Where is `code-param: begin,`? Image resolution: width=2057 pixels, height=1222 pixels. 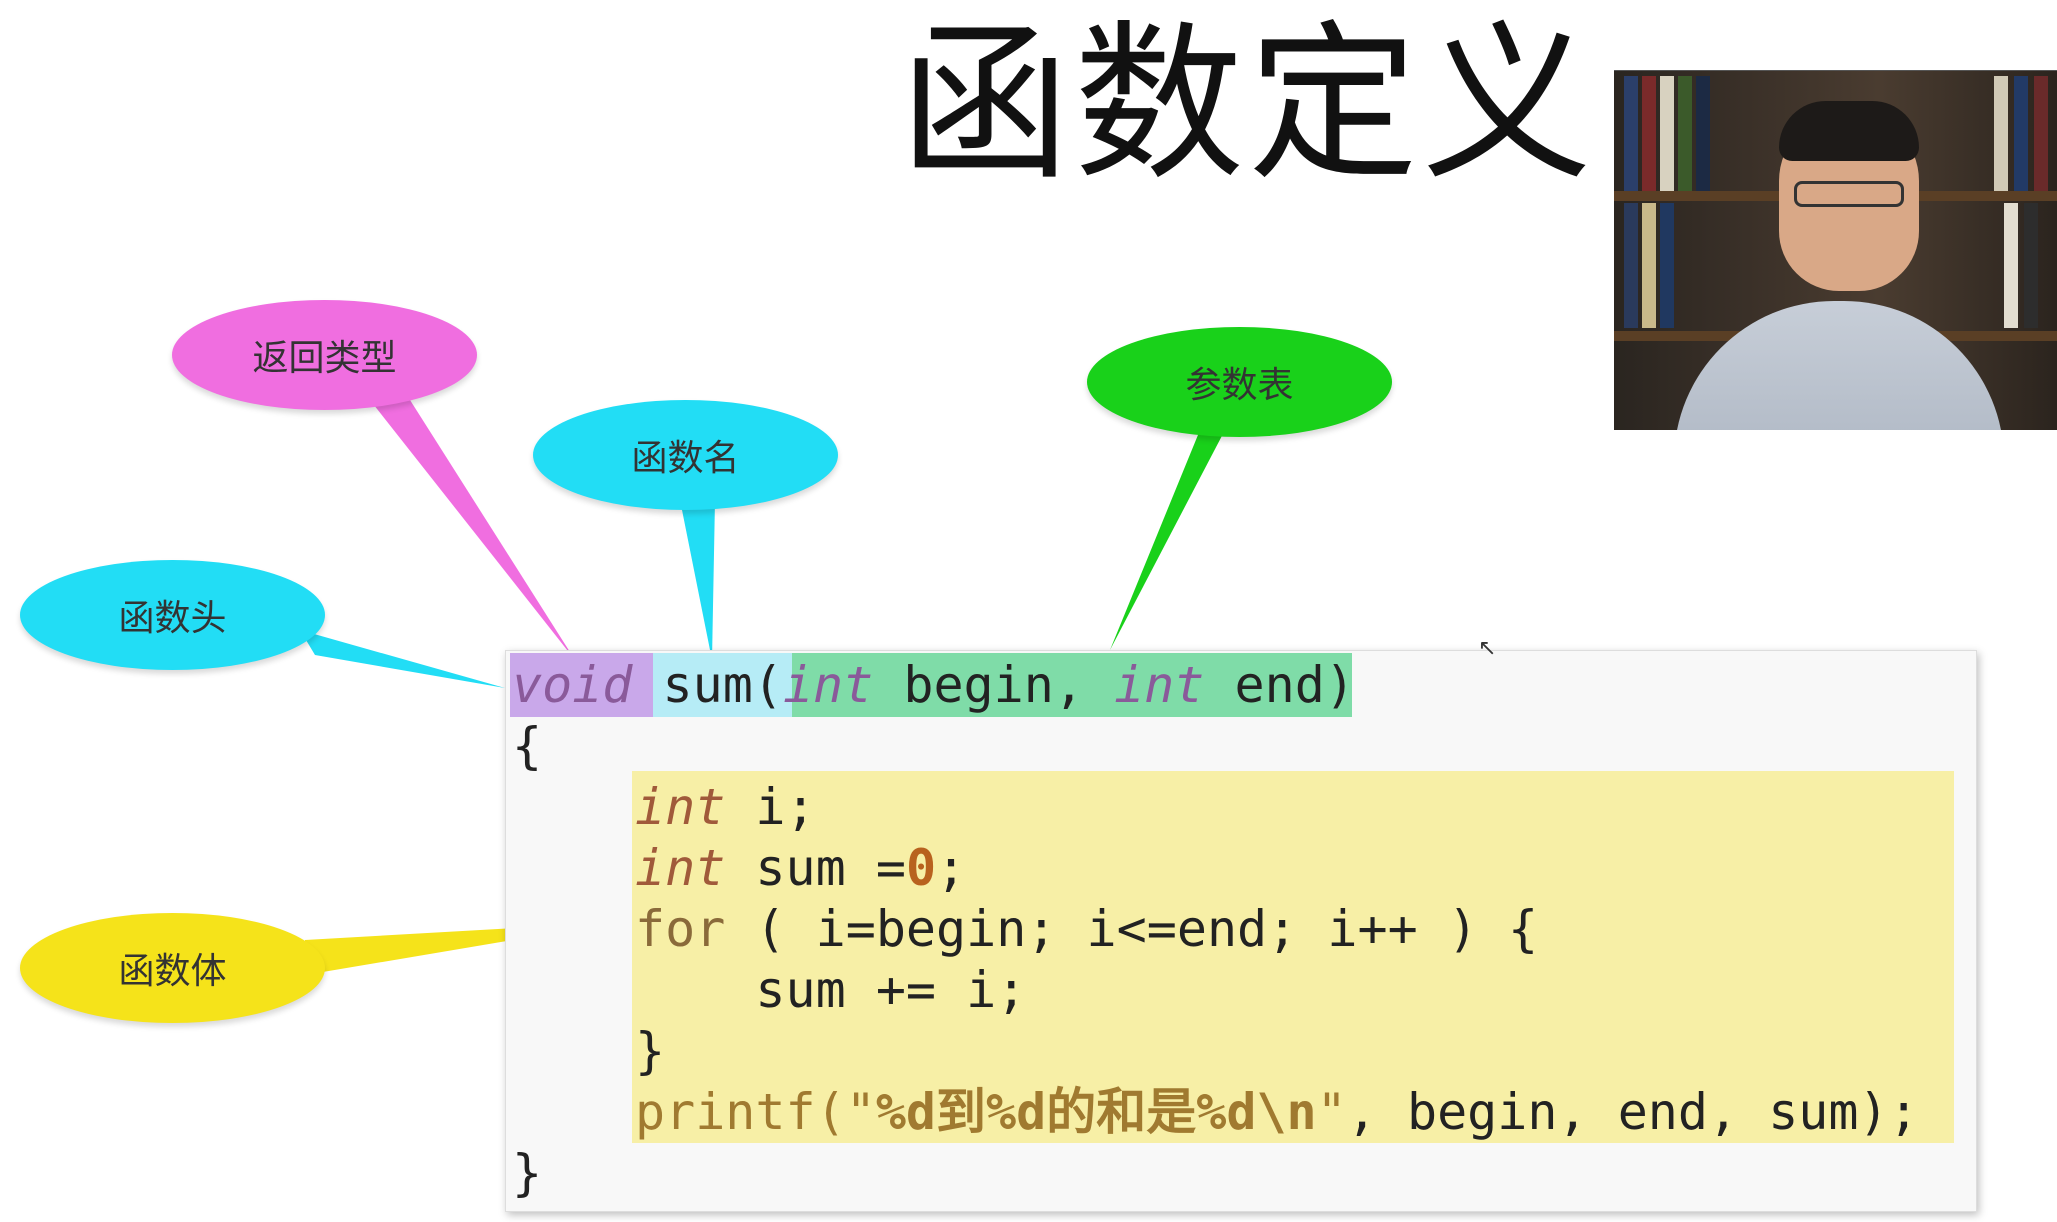
code-param: begin, is located at coordinates (994, 685).